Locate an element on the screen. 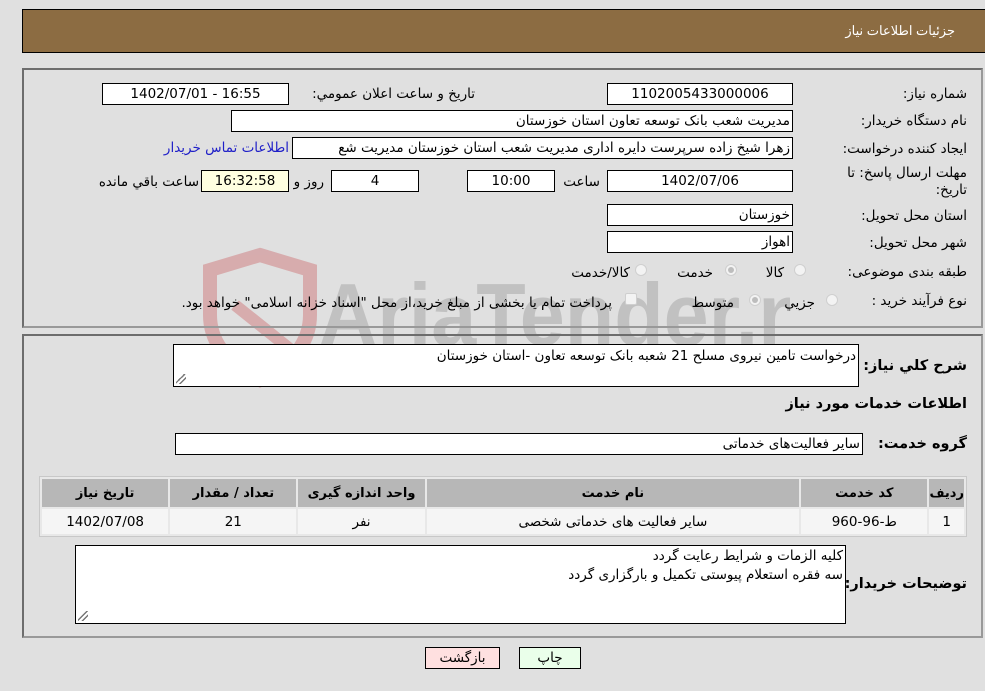 The height and width of the screenshot is (691, 985). category-radio-service is located at coordinates (731, 270).